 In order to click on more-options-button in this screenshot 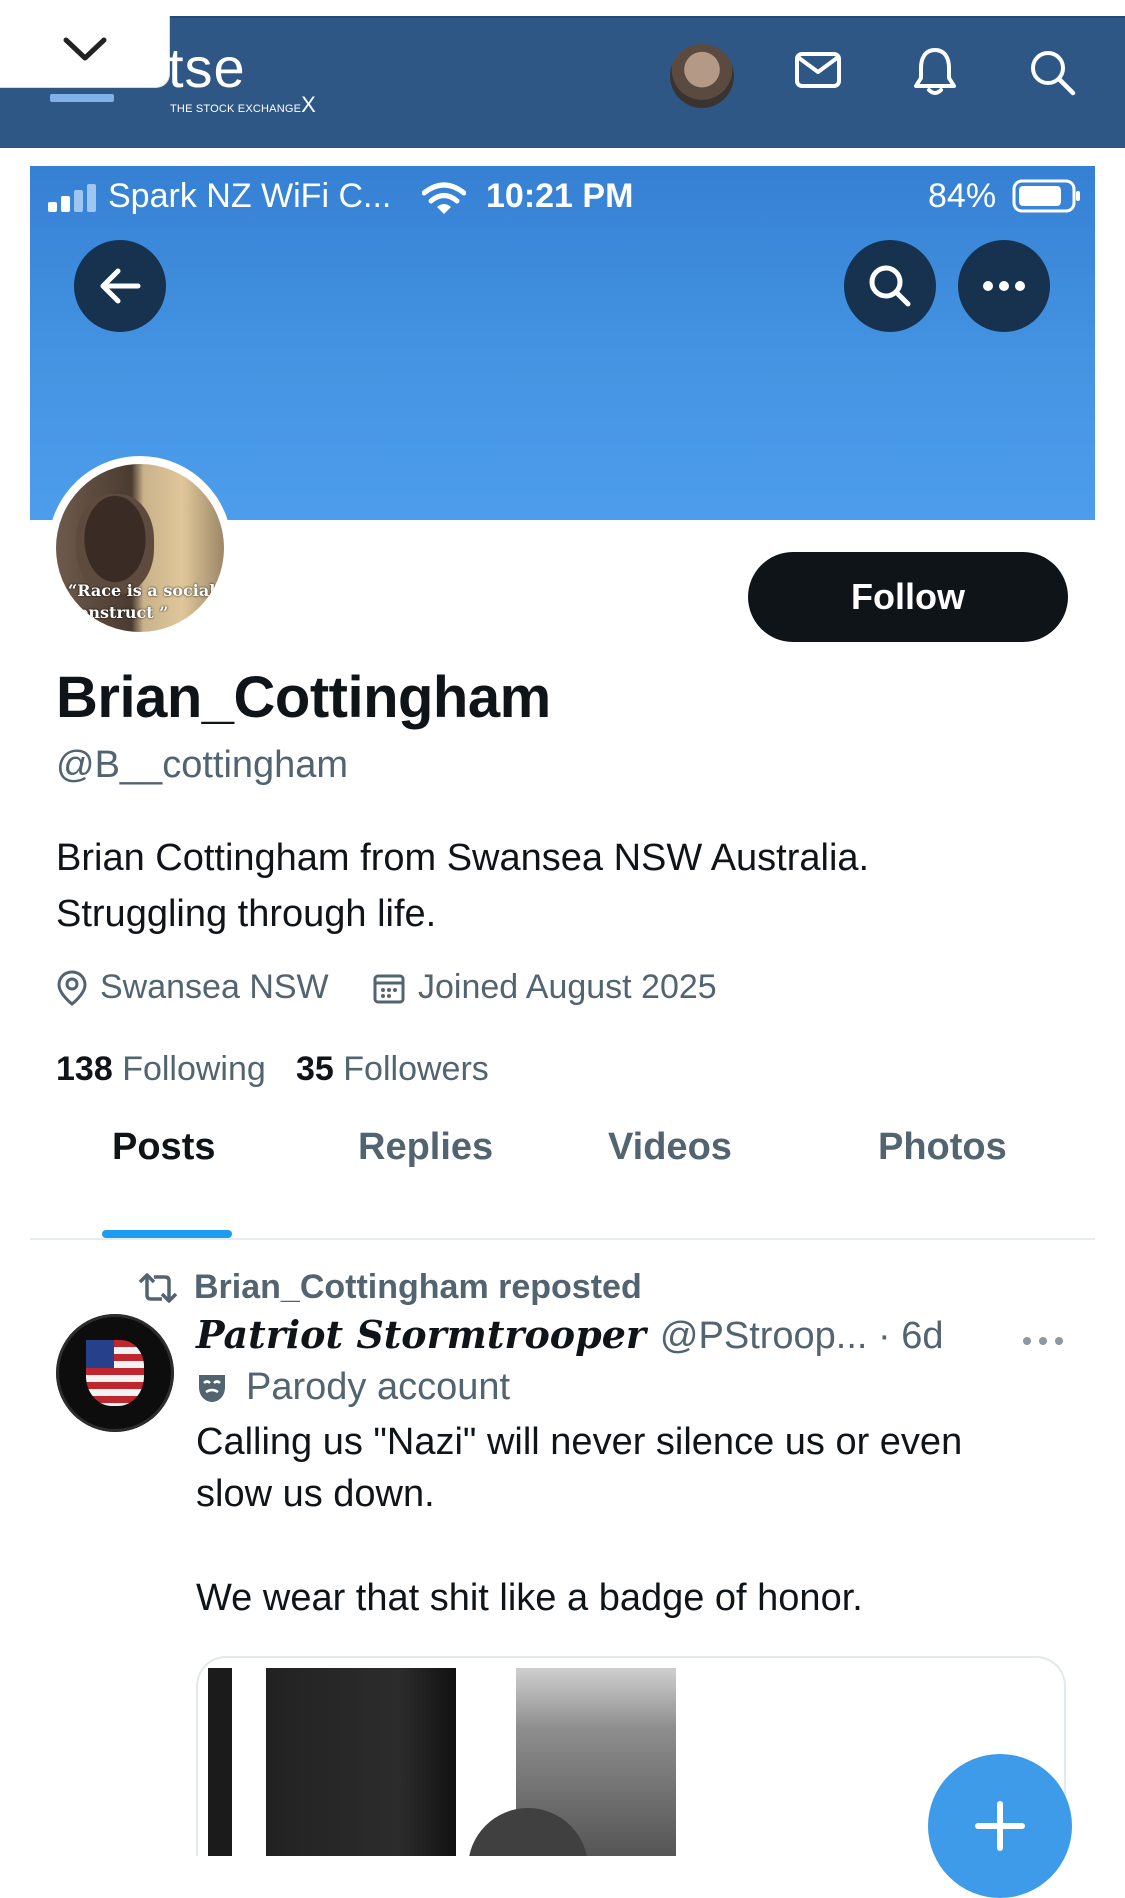, I will do `click(1004, 286)`.